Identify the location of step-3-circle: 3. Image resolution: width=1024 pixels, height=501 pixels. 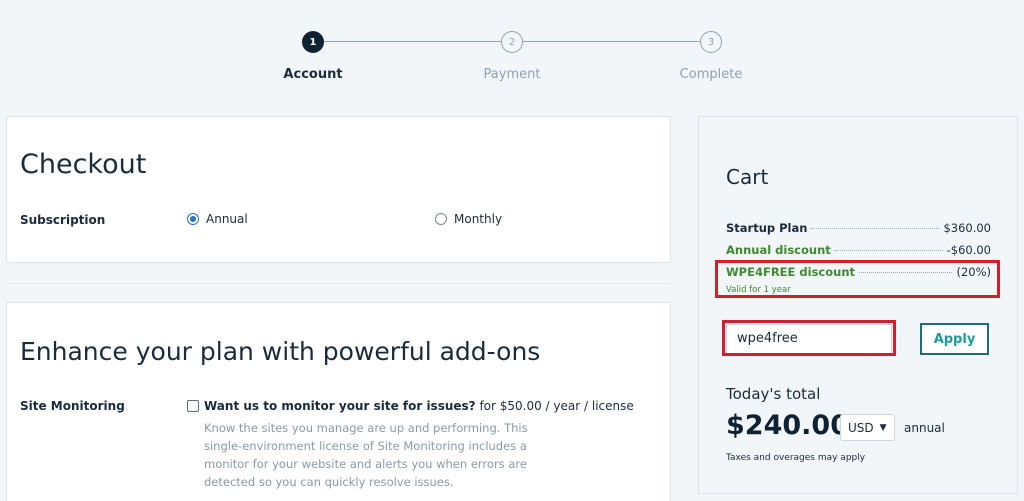
(711, 42).